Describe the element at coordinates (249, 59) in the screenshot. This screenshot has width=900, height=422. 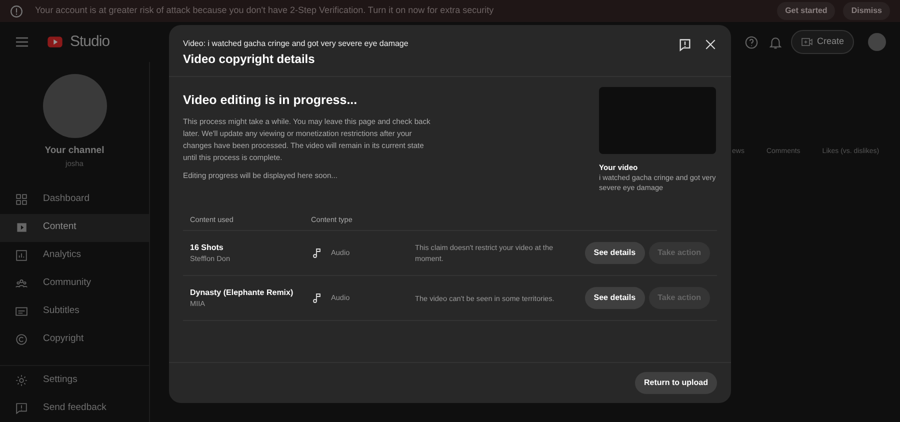
I see `dialog-title: Video copyright details` at that location.